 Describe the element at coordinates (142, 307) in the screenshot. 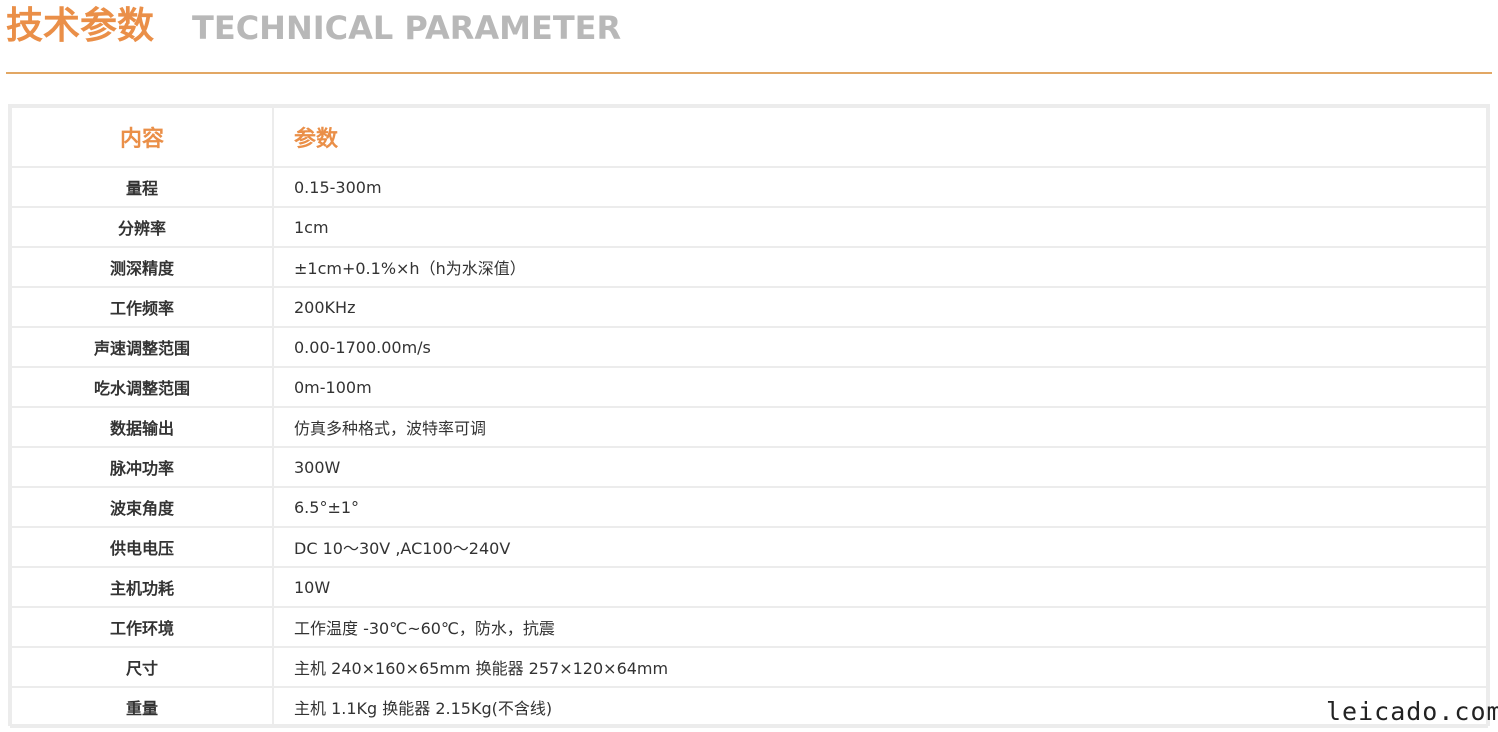

I see `row-name-cell: 工作频率` at that location.